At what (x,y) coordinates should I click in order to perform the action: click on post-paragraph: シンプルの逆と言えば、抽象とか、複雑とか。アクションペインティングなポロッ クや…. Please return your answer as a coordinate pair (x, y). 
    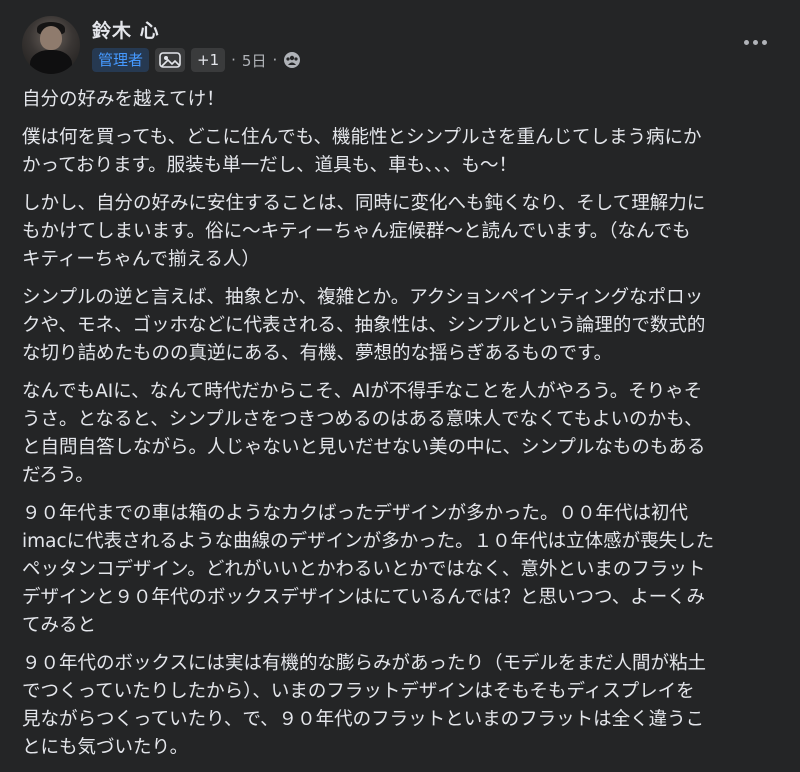
    Looking at the image, I should click on (364, 325).